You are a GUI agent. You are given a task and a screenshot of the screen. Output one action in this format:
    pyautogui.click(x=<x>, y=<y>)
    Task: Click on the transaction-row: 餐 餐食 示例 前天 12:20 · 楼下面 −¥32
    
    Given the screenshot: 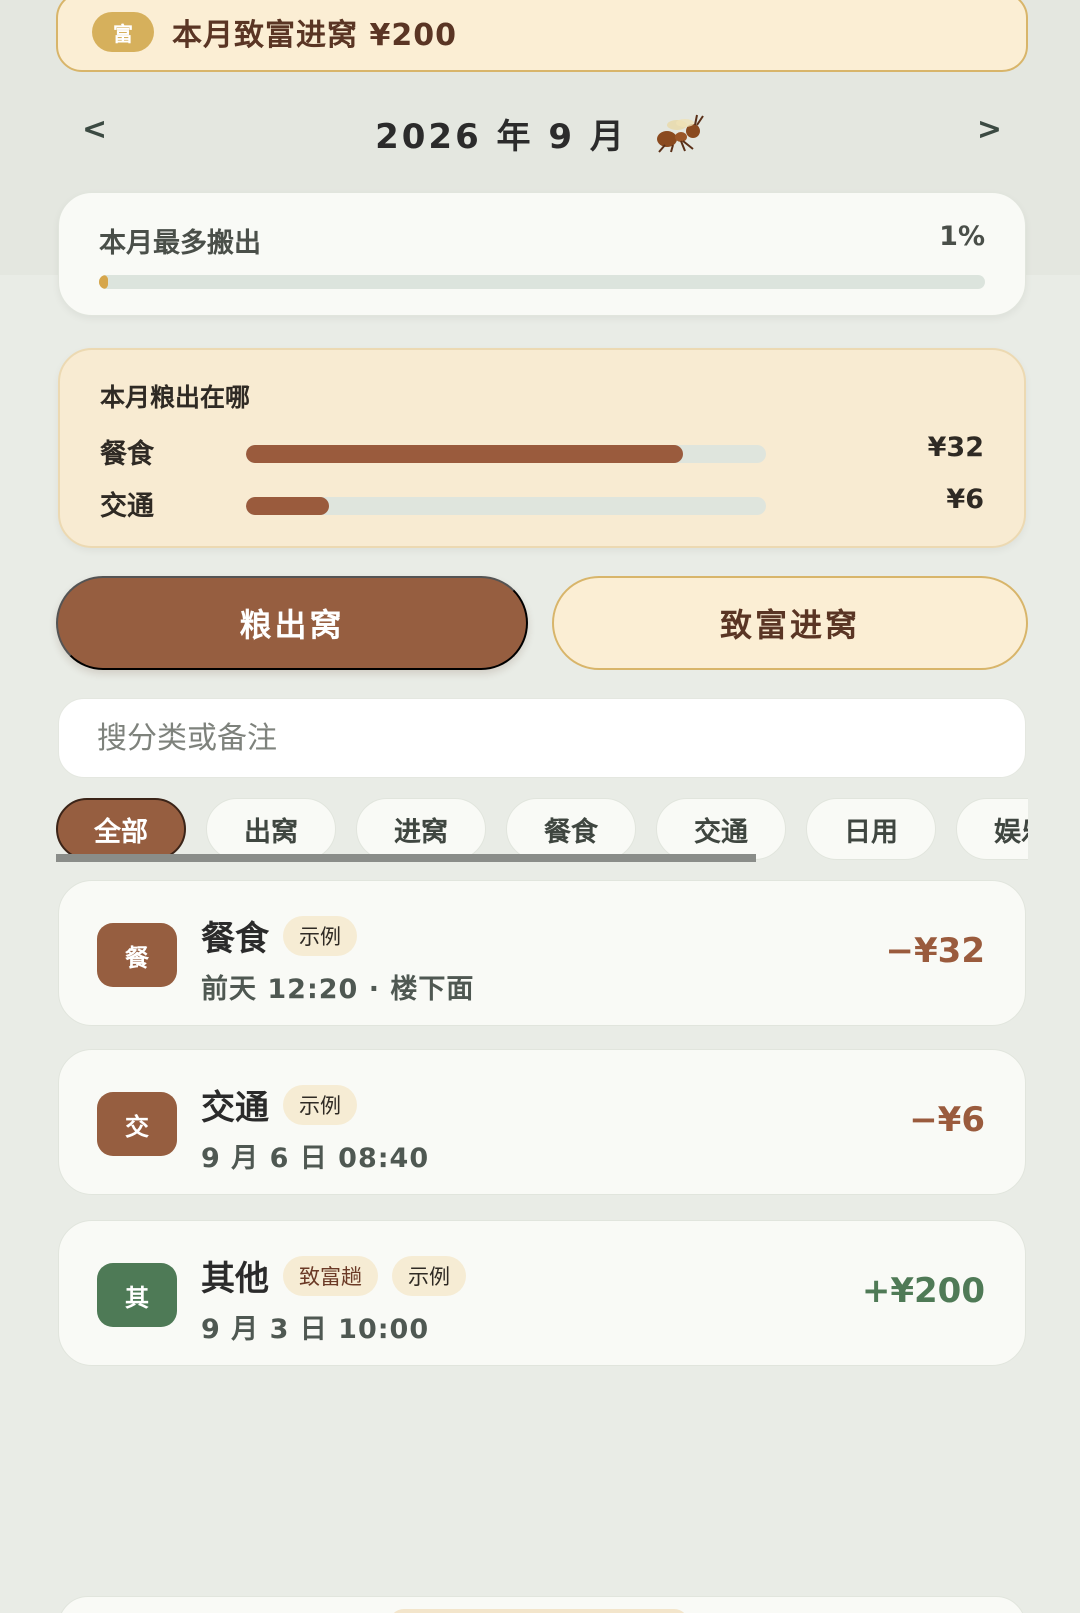 What is the action you would take?
    pyautogui.click(x=542, y=953)
    